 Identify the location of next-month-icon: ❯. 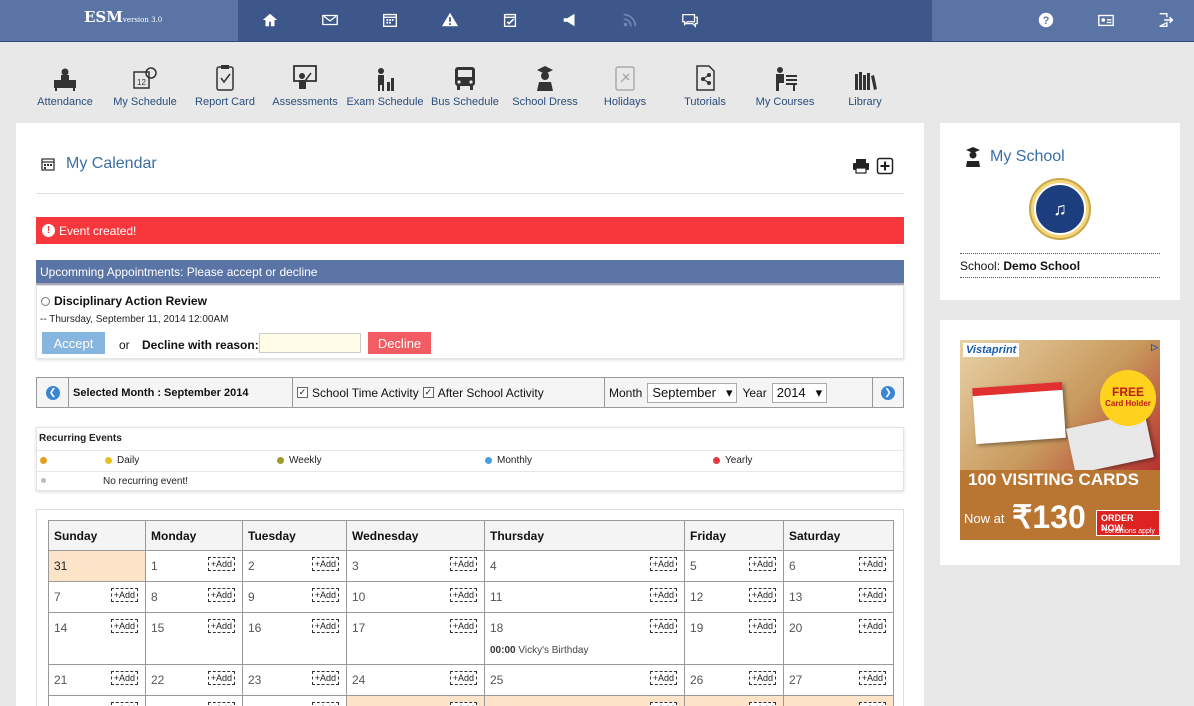
(888, 392).